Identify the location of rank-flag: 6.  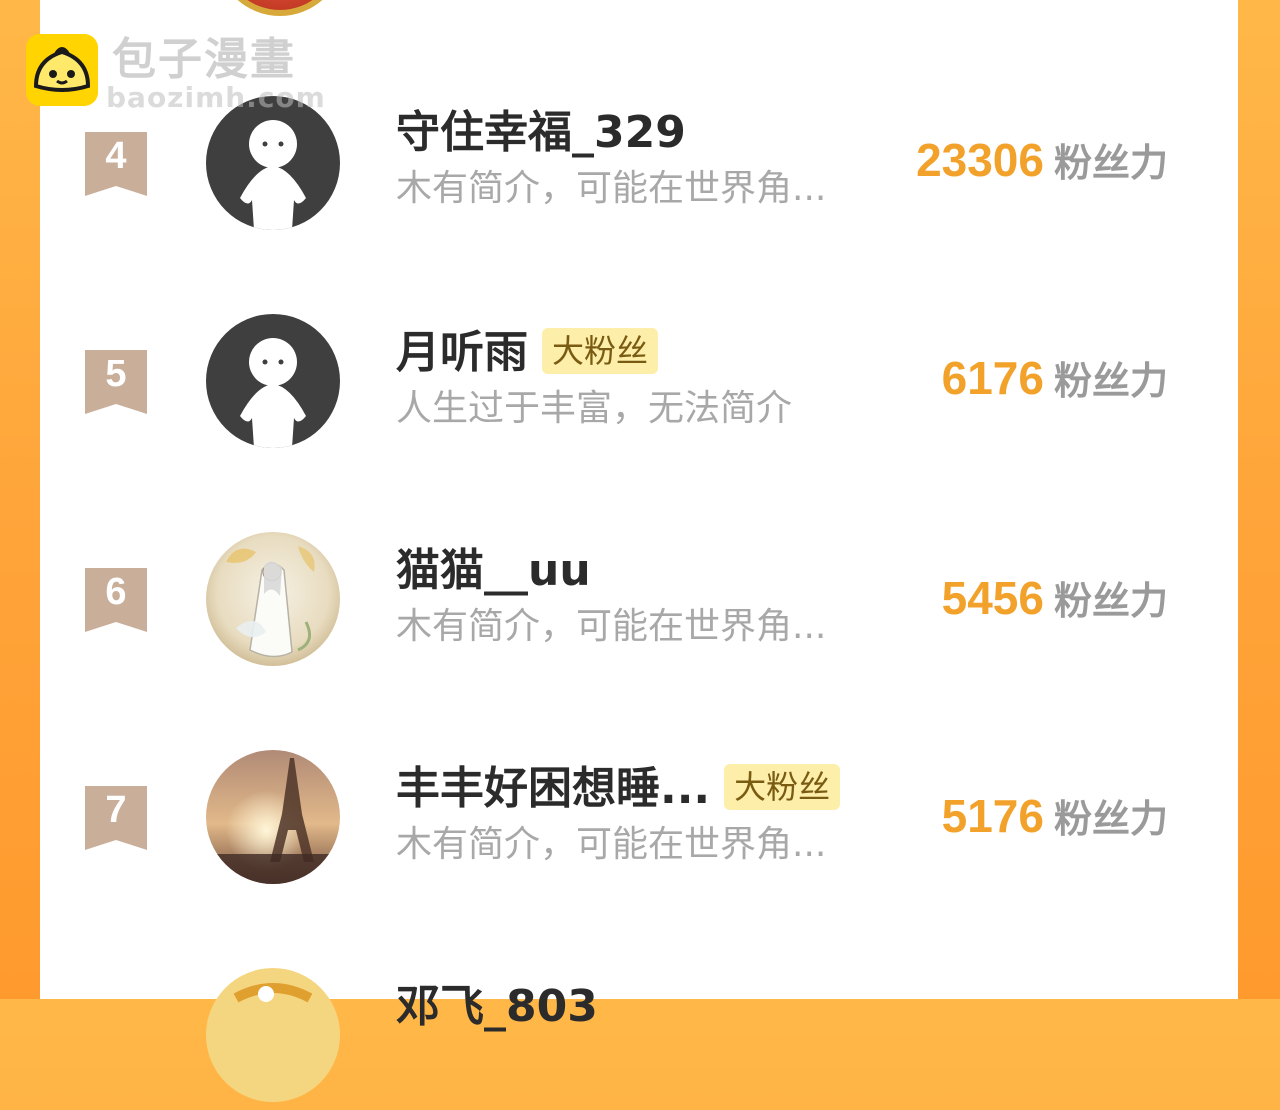
(116, 600).